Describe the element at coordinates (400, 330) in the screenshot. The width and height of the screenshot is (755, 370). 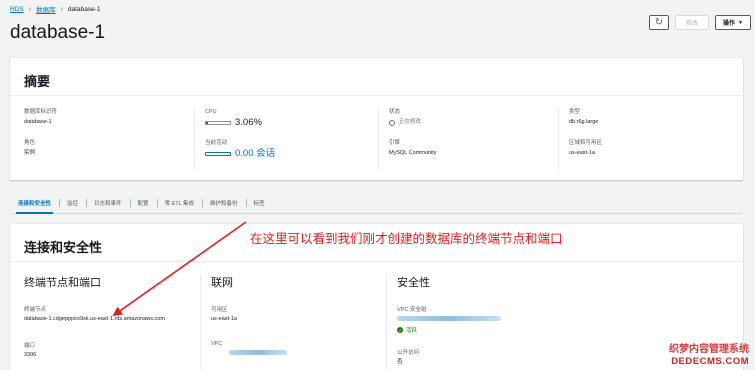
I see `check-circle-icon: ✓` at that location.